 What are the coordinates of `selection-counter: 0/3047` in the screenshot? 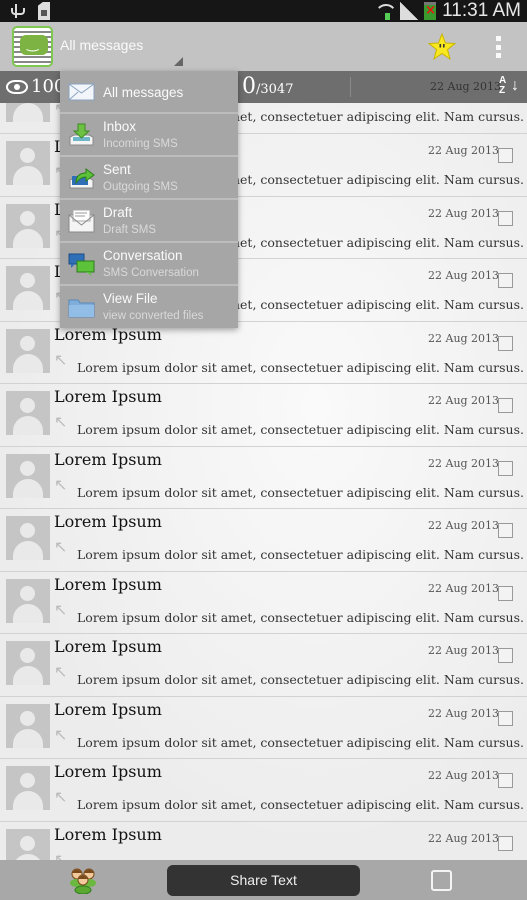 It's located at (267, 86).